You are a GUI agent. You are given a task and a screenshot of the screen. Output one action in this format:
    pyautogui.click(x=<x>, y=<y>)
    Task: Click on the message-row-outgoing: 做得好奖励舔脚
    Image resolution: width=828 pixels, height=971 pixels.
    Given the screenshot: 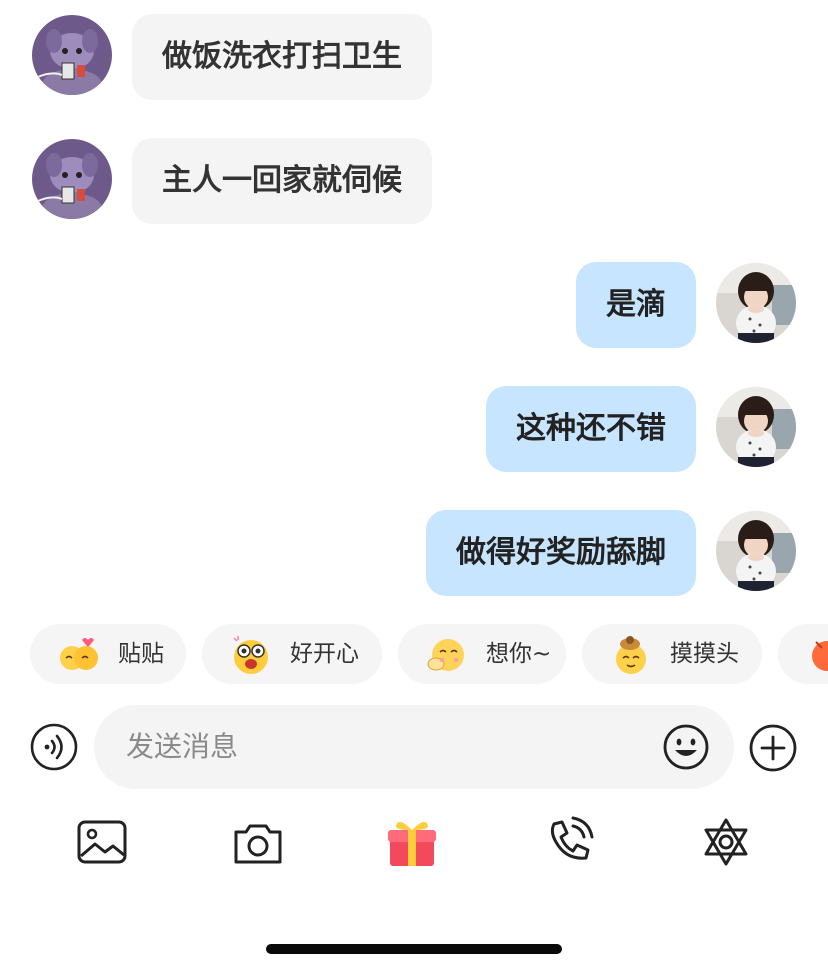 What is the action you would take?
    pyautogui.click(x=414, y=553)
    